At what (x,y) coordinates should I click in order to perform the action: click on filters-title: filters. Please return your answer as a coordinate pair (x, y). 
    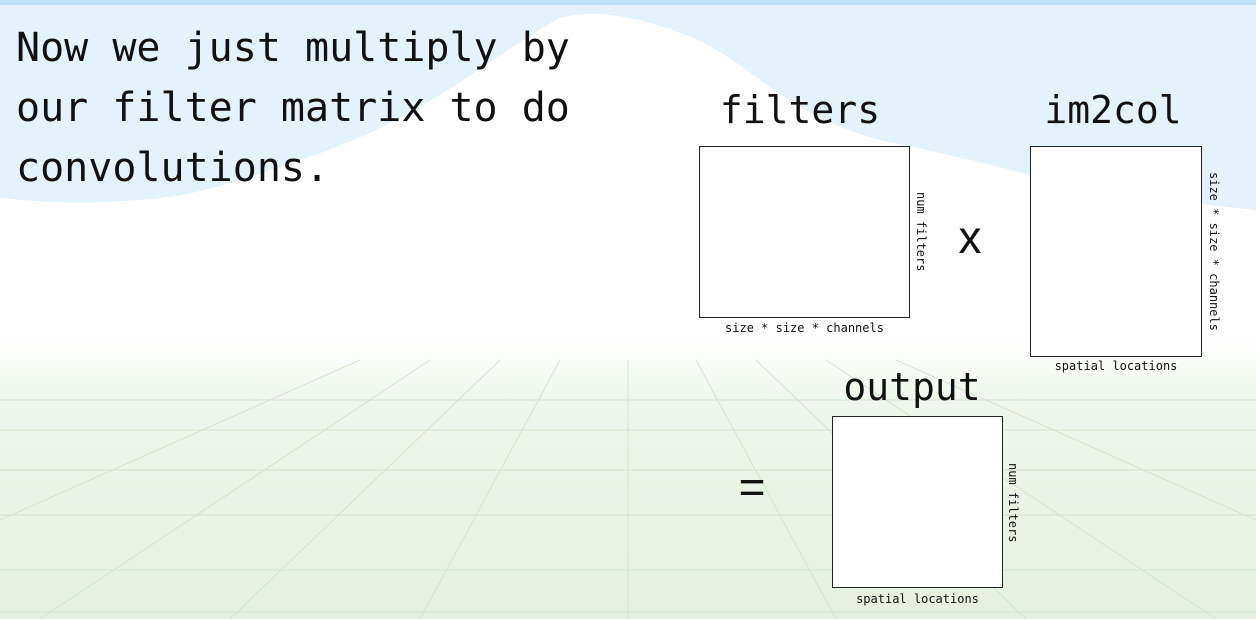
    Looking at the image, I should click on (800, 110).